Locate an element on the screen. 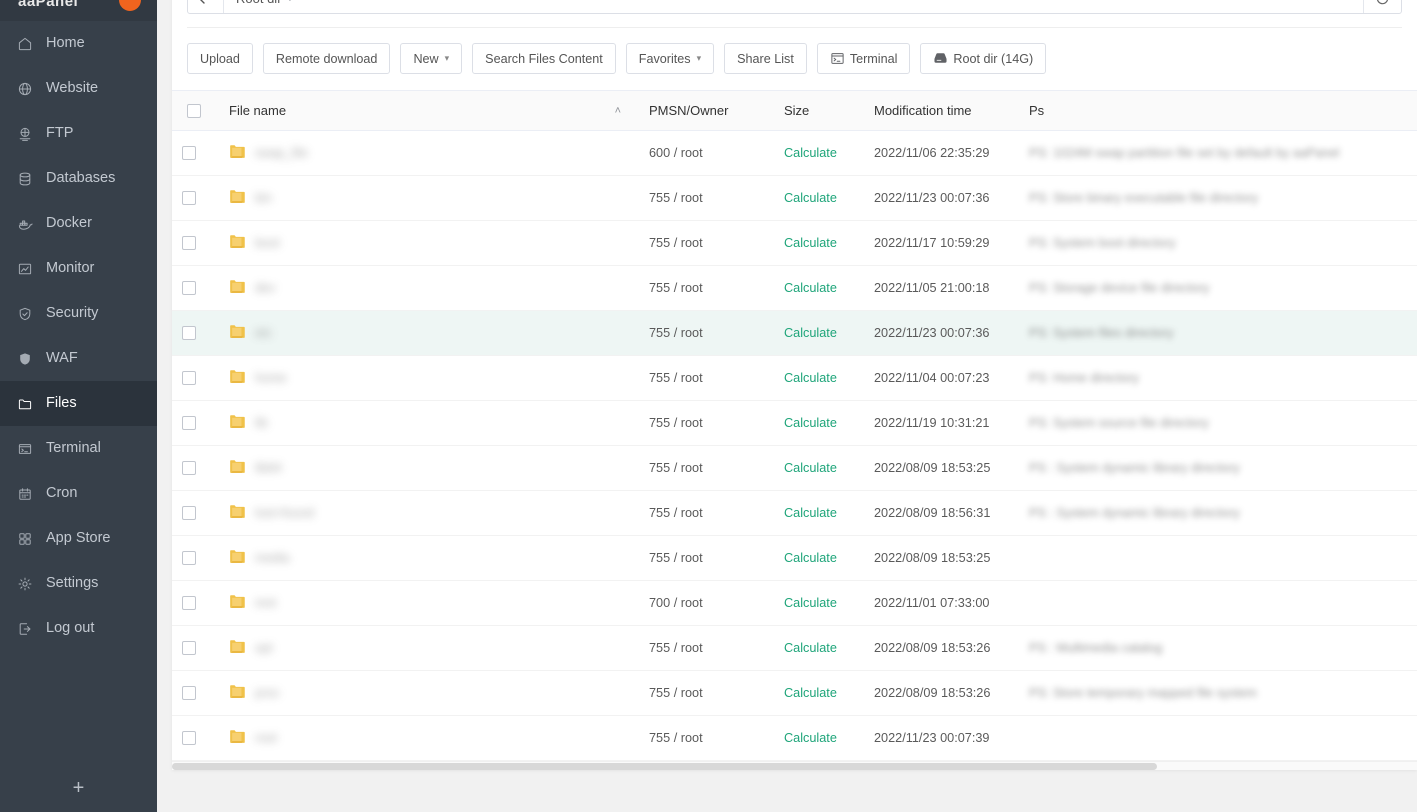 The height and width of the screenshot is (812, 1417). file-name-cell: boot is located at coordinates (429, 243).